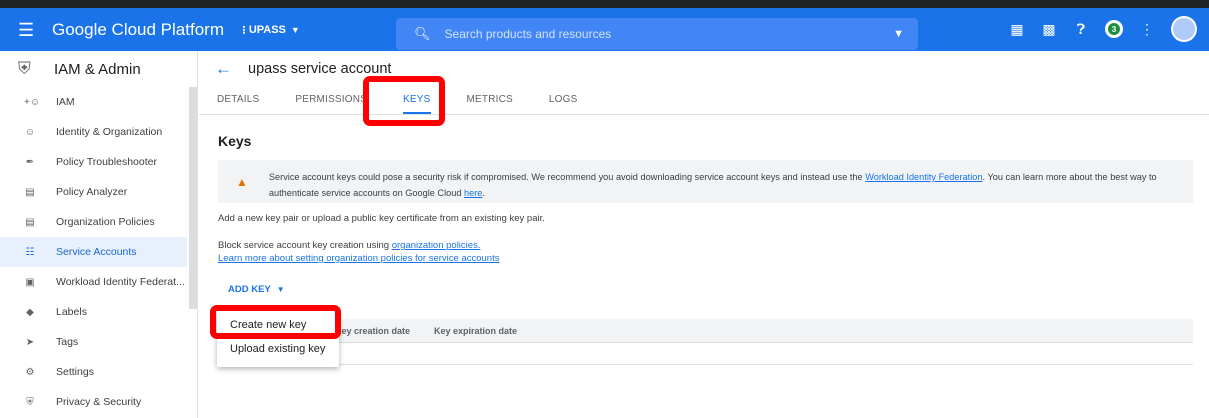 This screenshot has width=1209, height=418. I want to click on menu-icon: ☰, so click(27, 30).